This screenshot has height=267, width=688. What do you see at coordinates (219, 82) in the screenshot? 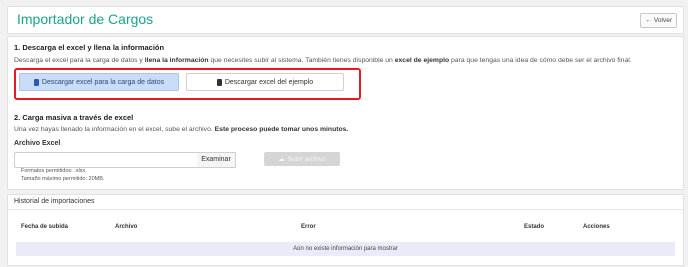
I see `file-icon` at bounding box center [219, 82].